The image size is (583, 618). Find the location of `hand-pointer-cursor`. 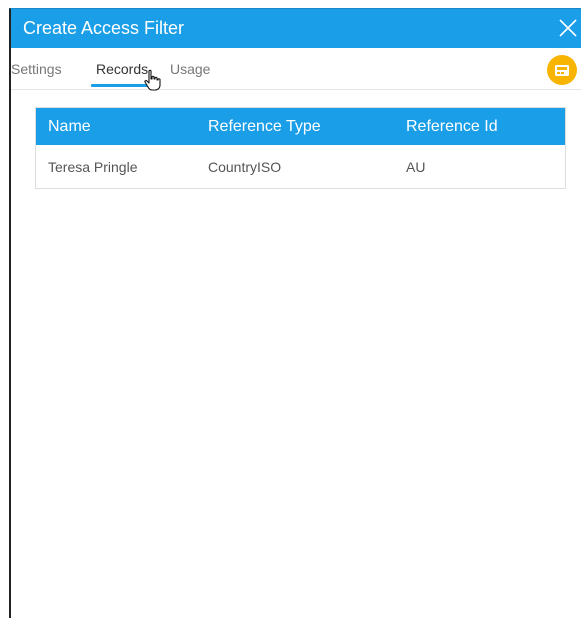

hand-pointer-cursor is located at coordinates (153, 81).